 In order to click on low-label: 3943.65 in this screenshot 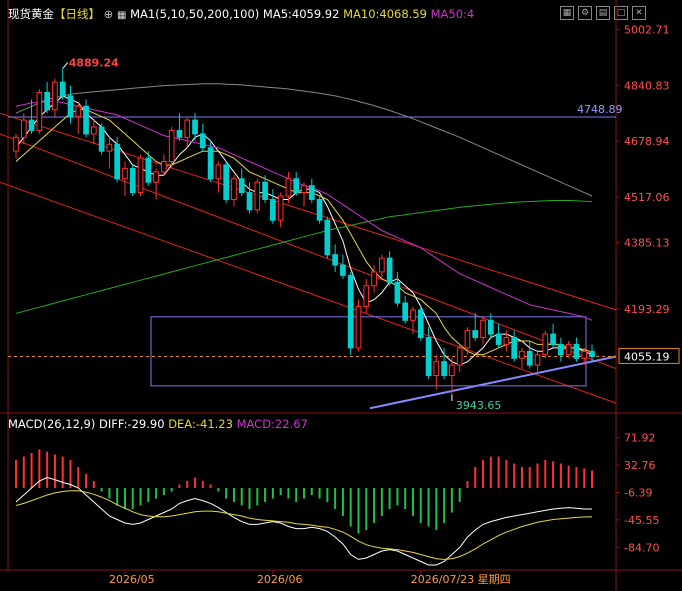, I will do `click(479, 405)`.